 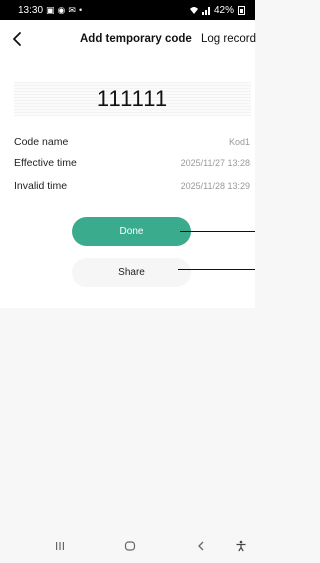 What do you see at coordinates (205, 10) in the screenshot?
I see `signal-icon` at bounding box center [205, 10].